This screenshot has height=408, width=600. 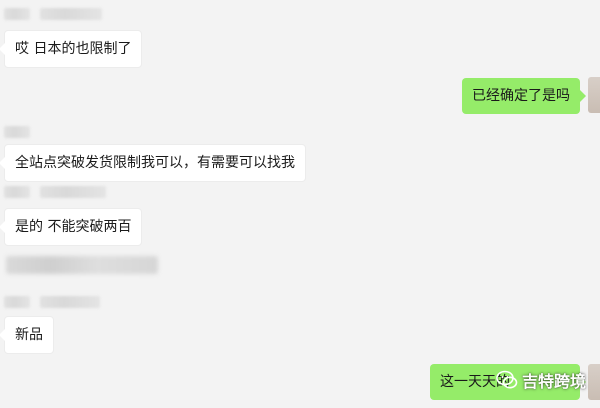 I want to click on message-text: 全站点突破发货限制我可以，有需要可以找我, so click(x=155, y=163).